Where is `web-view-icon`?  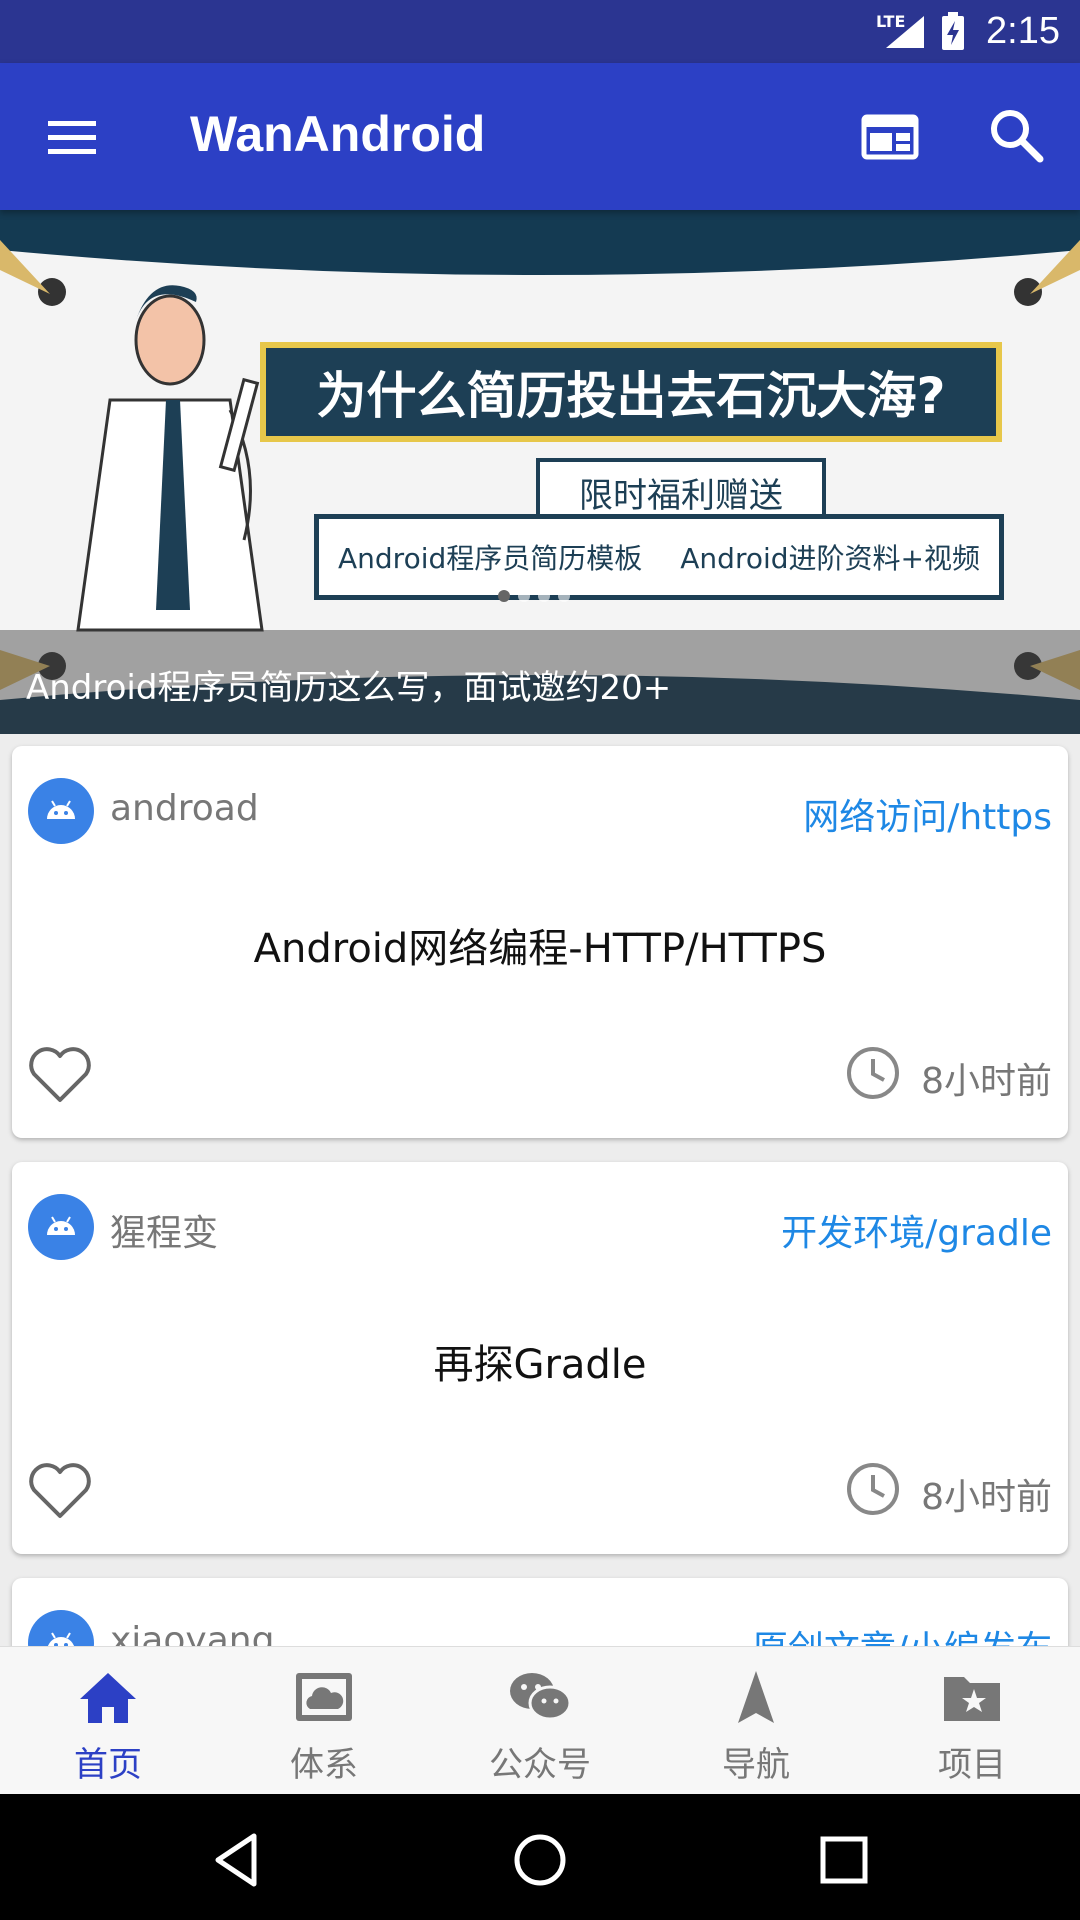
web-view-icon is located at coordinates (890, 137).